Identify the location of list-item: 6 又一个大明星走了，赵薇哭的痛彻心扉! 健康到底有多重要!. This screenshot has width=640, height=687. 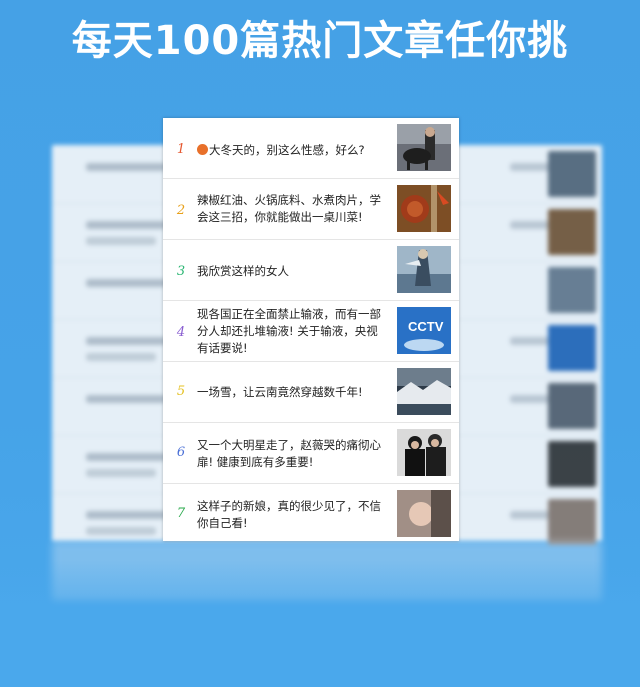
(311, 453).